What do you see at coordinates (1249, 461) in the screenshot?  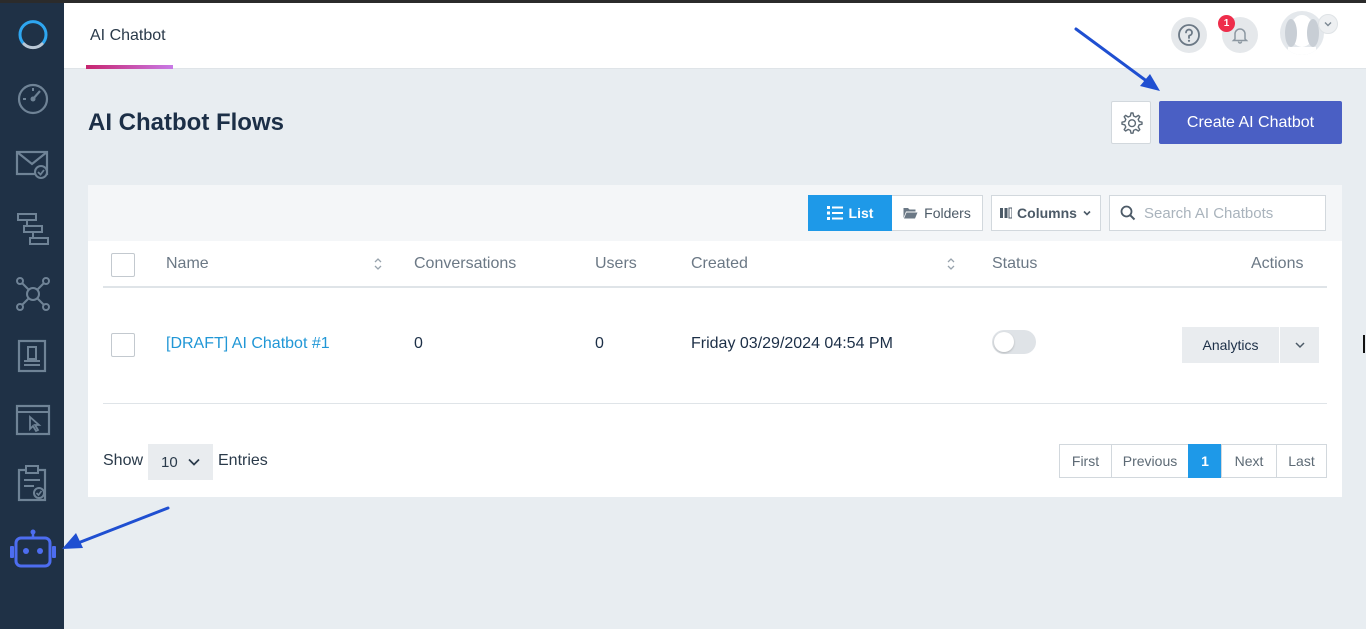 I see `pagination-next: Next` at bounding box center [1249, 461].